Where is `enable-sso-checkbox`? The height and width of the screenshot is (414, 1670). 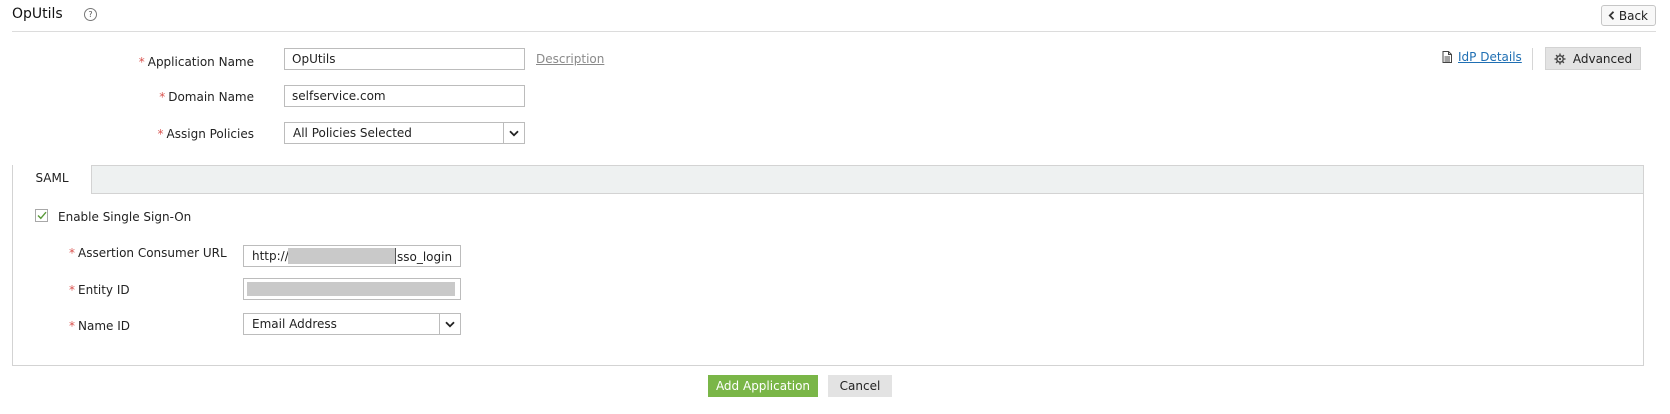 enable-sso-checkbox is located at coordinates (41, 215).